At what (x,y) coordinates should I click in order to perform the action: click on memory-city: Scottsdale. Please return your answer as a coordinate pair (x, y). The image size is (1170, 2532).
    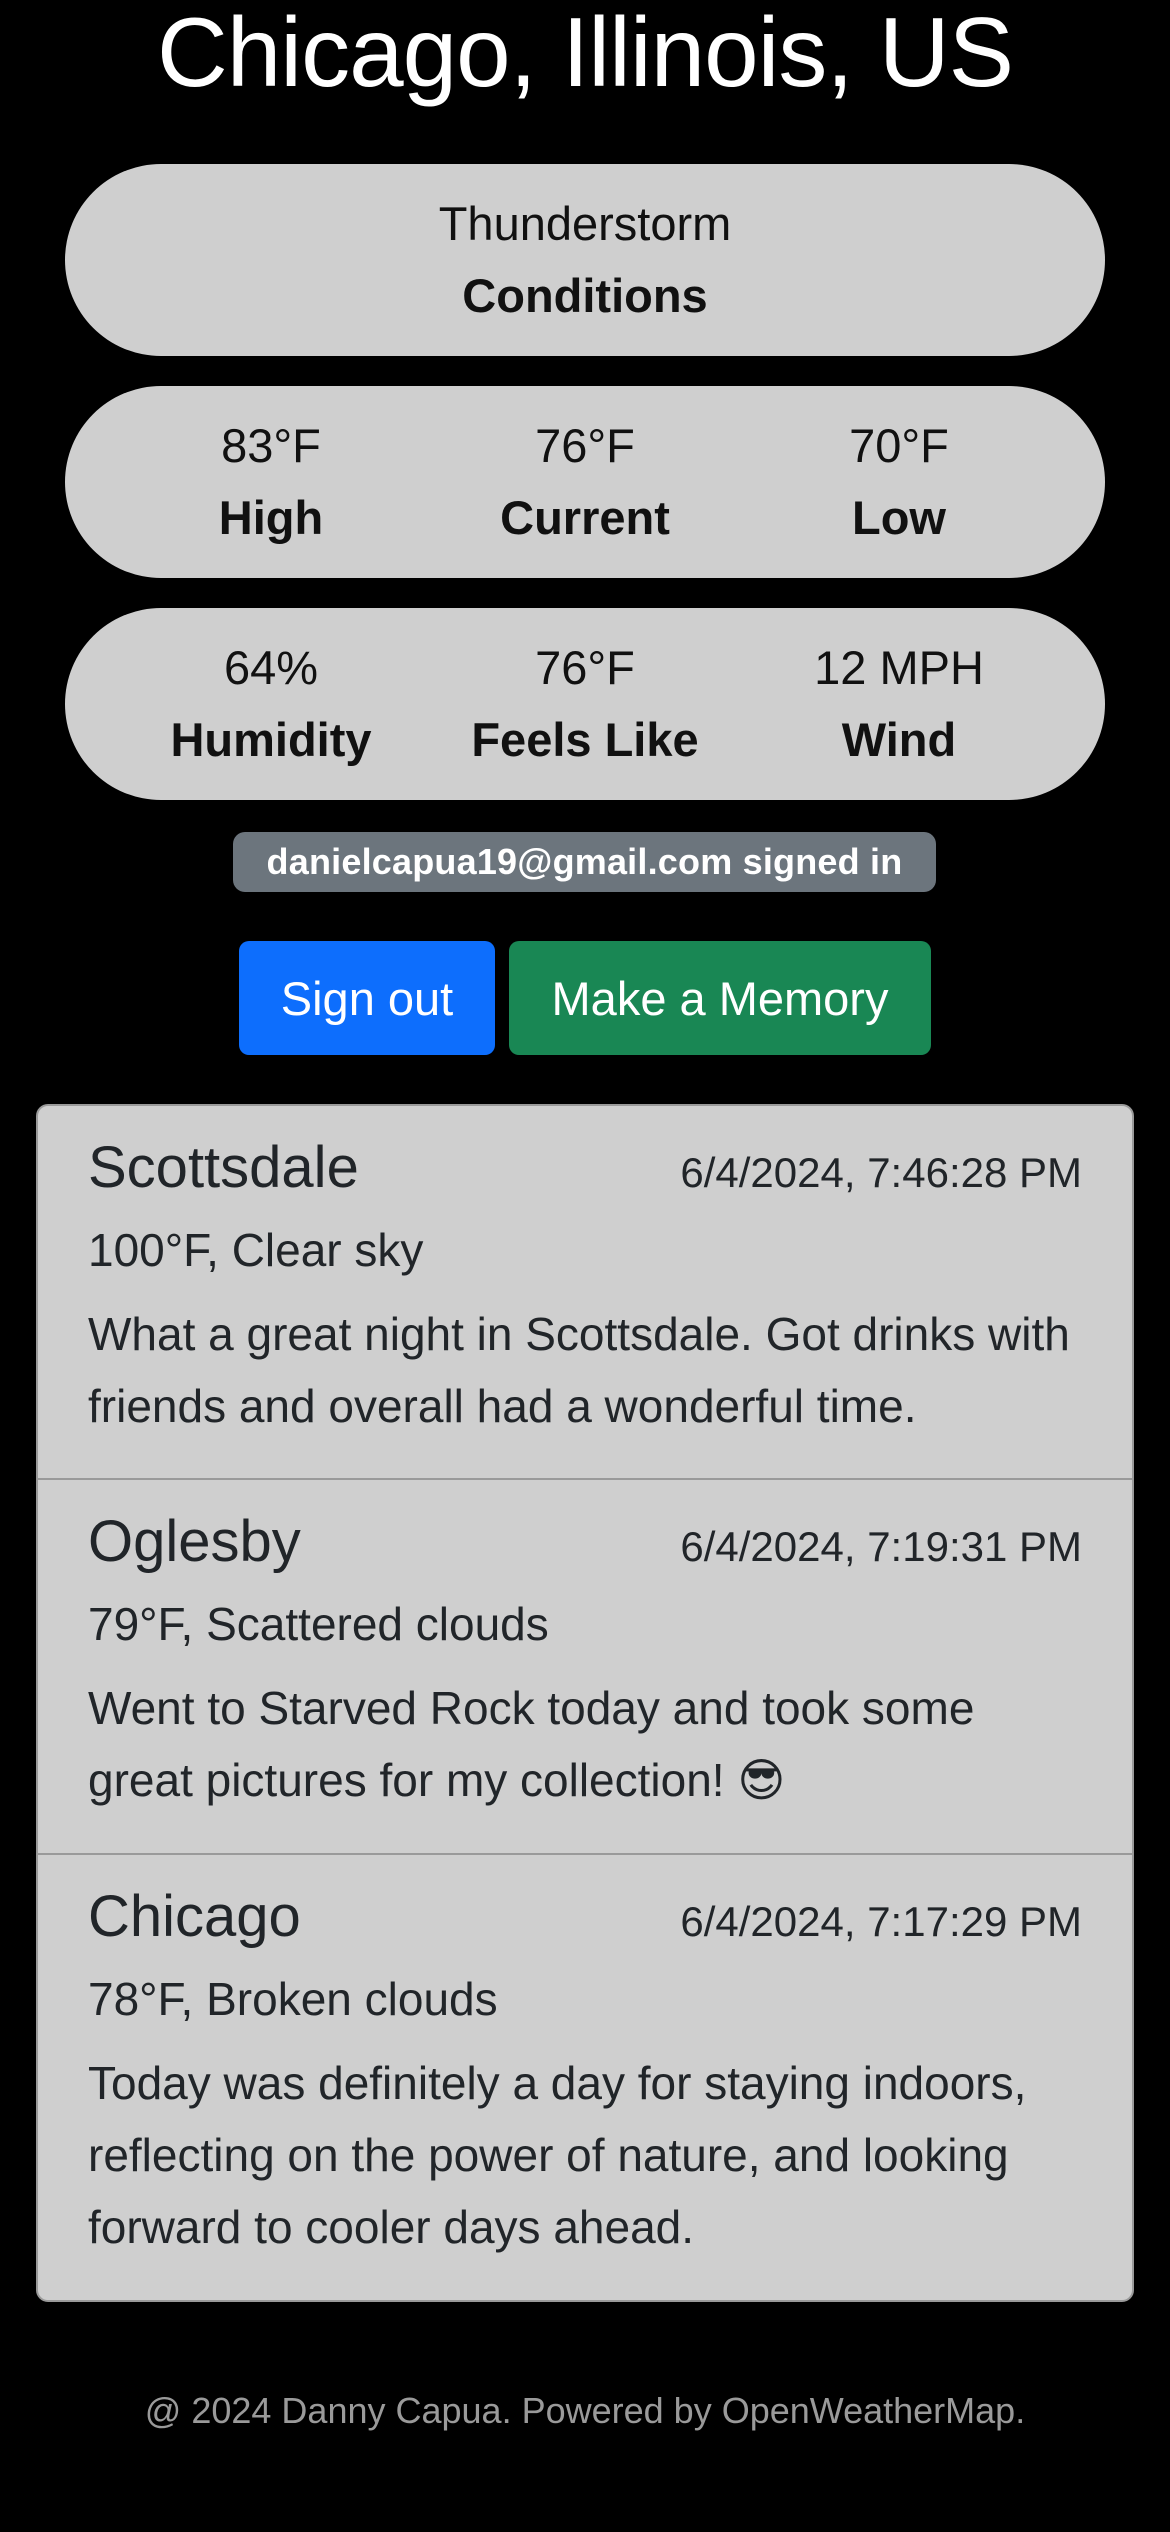
    Looking at the image, I should click on (223, 1167).